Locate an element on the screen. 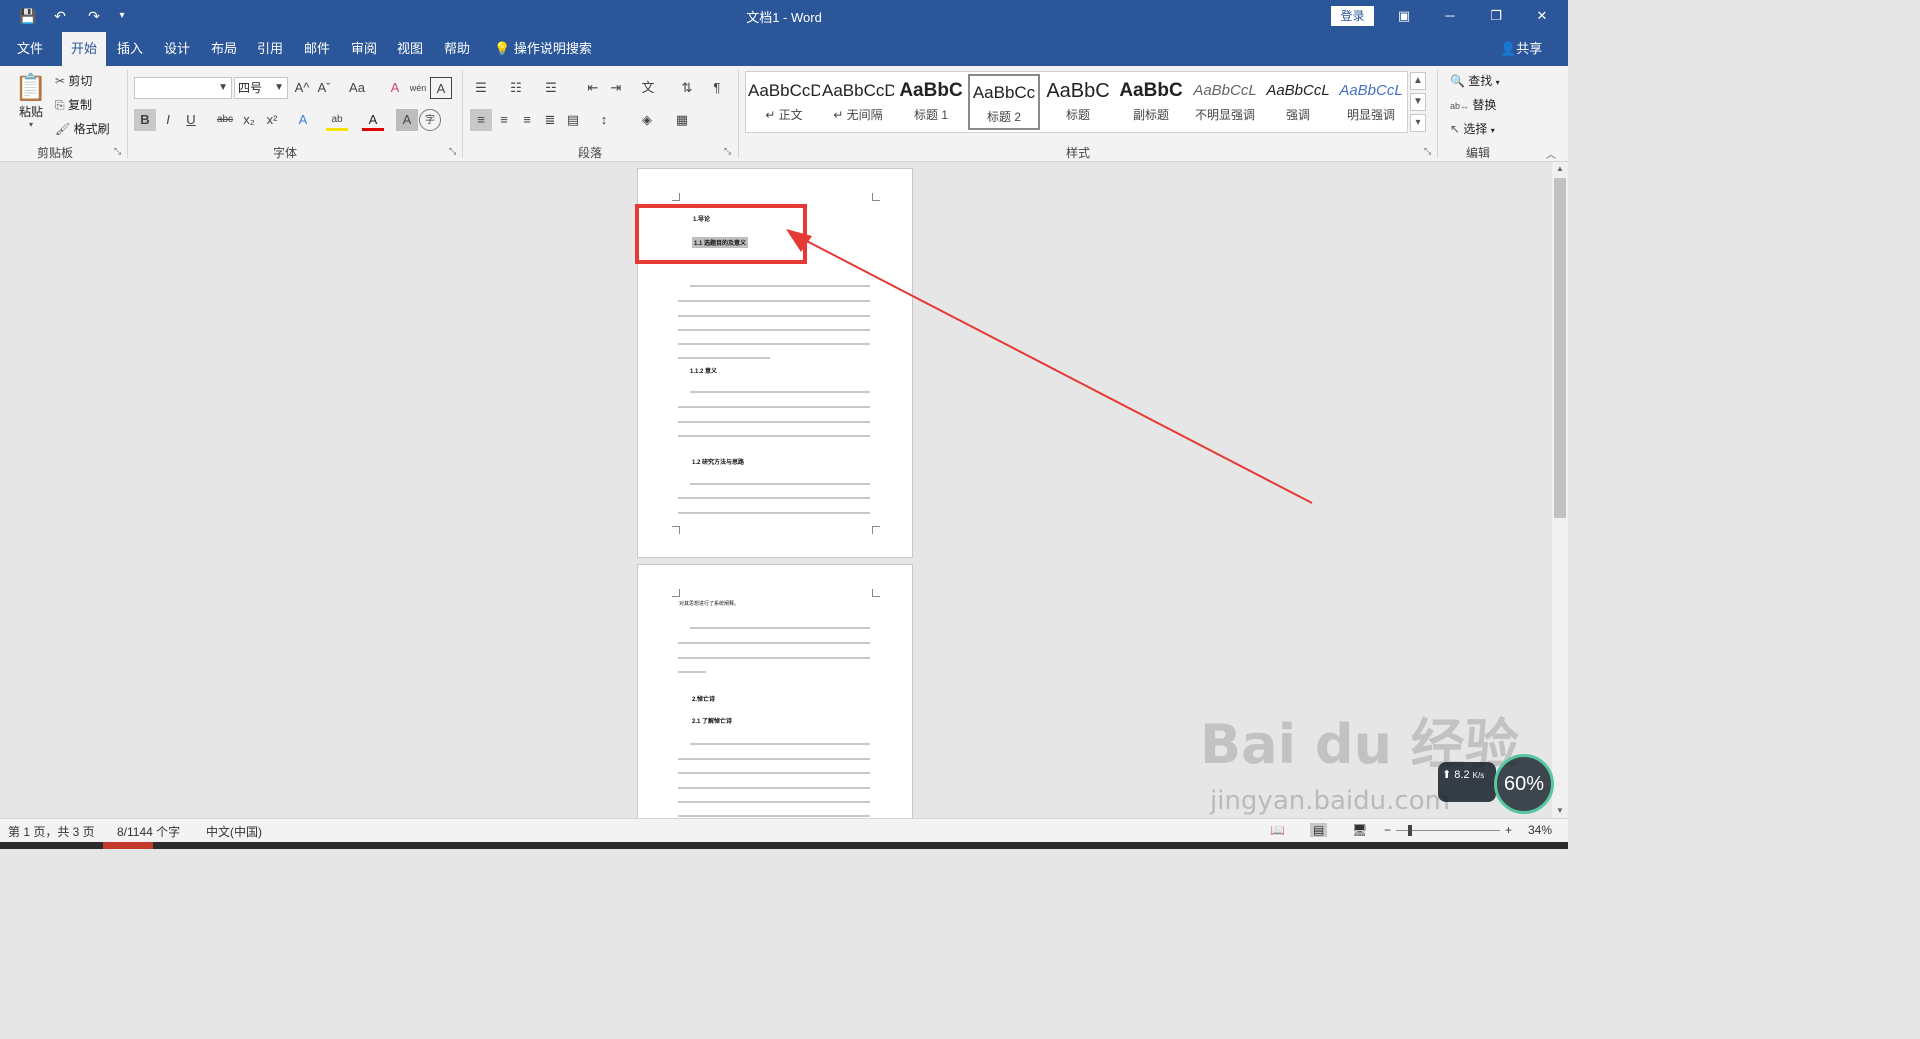 Image resolution: width=1920 pixels, height=1039 pixels. heading-3: 1.1.2 意义 is located at coordinates (703, 370).